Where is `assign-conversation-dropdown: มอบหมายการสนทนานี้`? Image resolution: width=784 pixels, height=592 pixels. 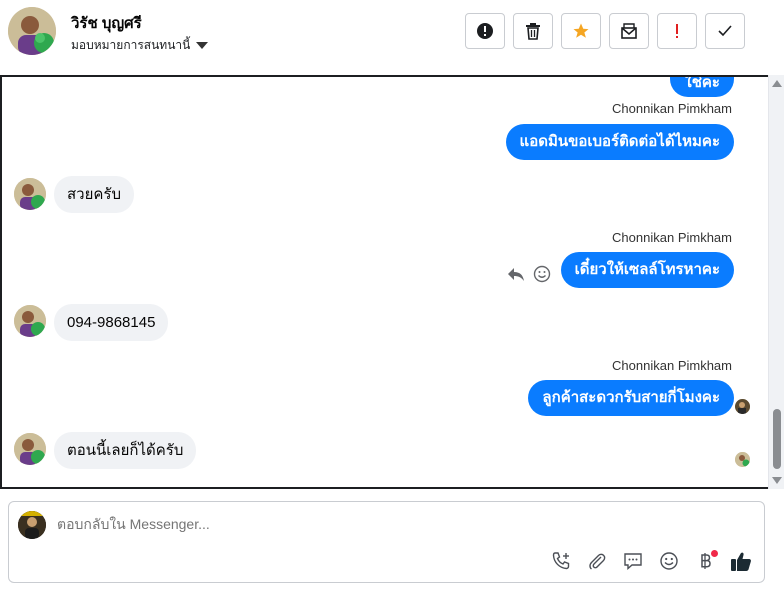
assign-conversation-dropdown: มอบหมายการสนทนานี้ is located at coordinates (140, 45).